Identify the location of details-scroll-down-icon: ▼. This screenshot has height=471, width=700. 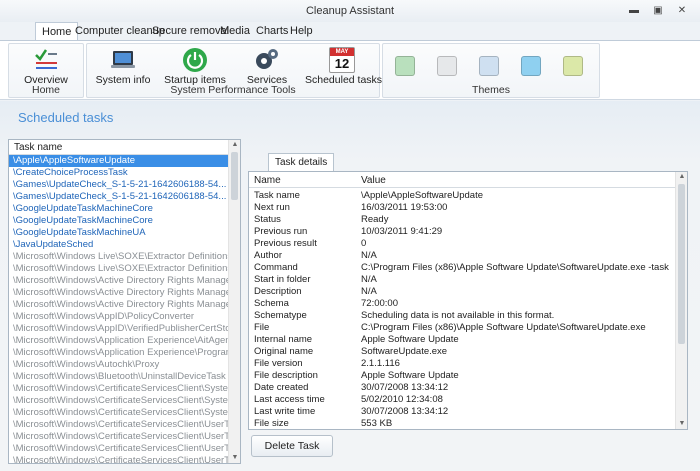
(681, 424).